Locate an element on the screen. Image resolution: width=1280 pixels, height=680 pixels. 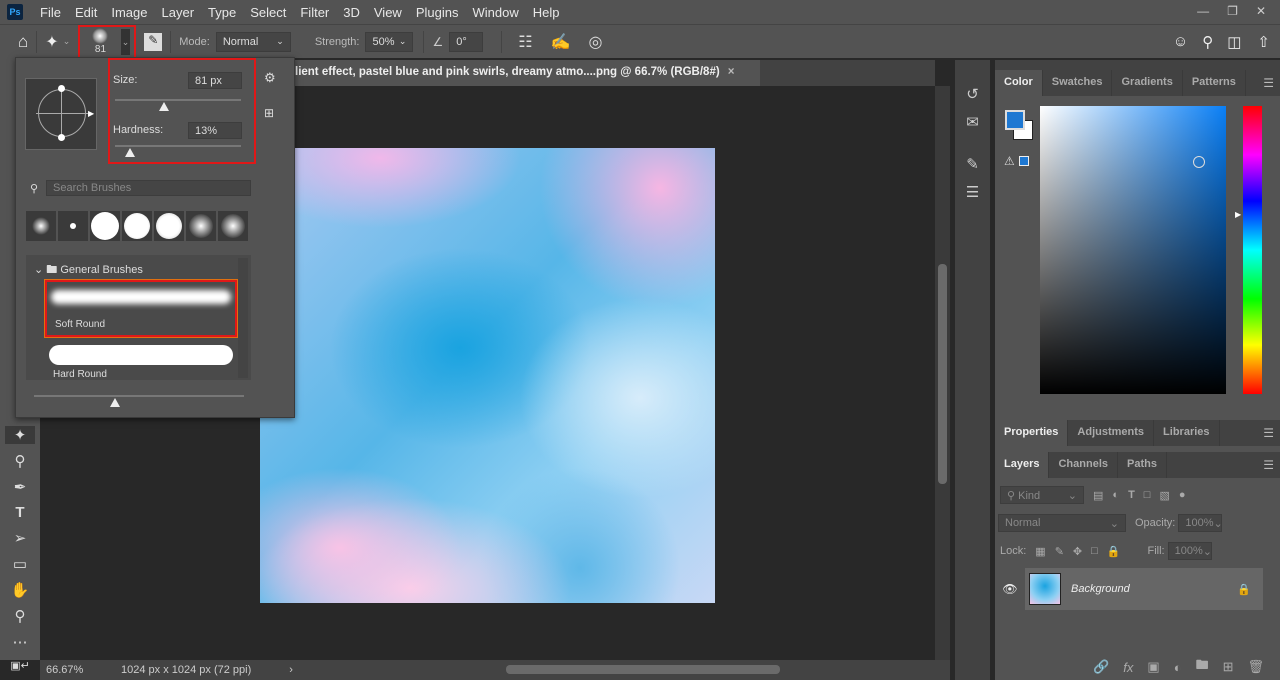
sample-all-layers-icon: ✍ is located at coordinates (561, 42).